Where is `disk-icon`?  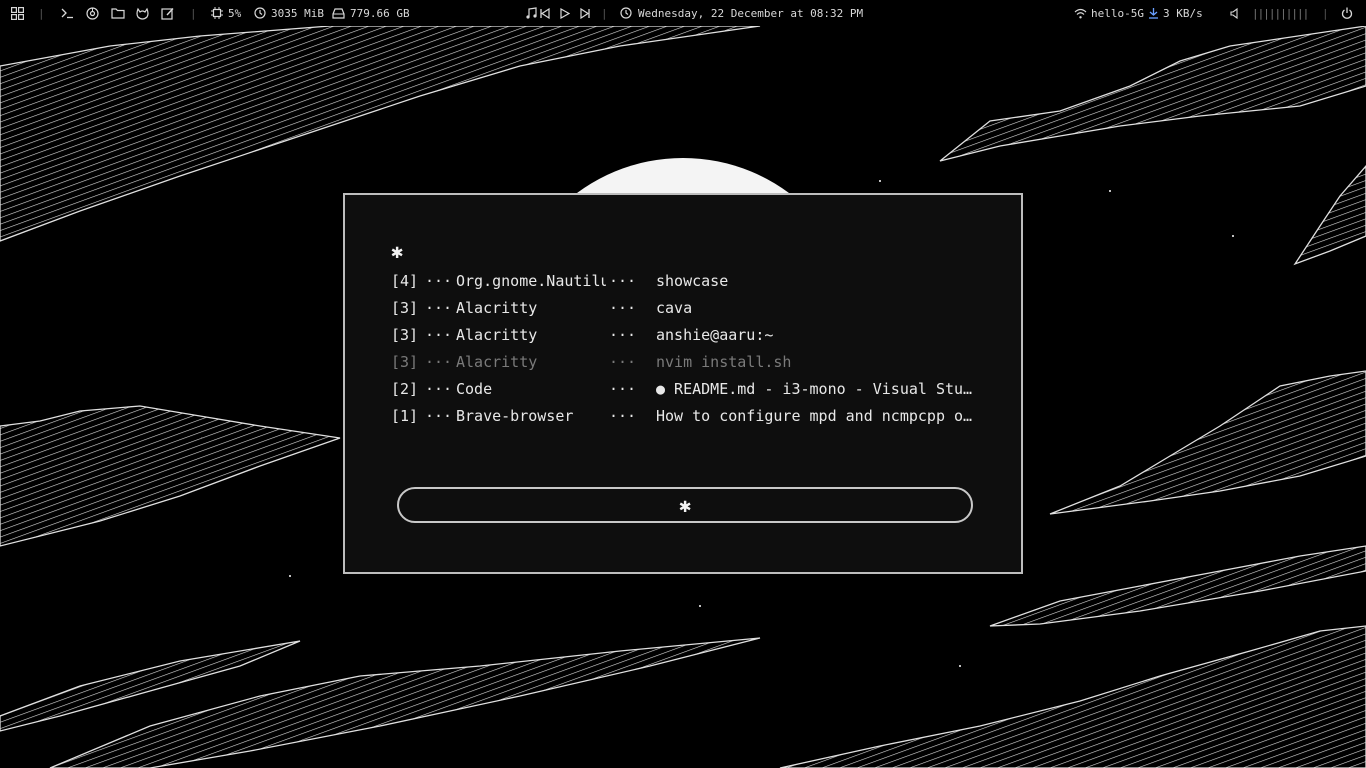
disk-icon is located at coordinates (338, 13).